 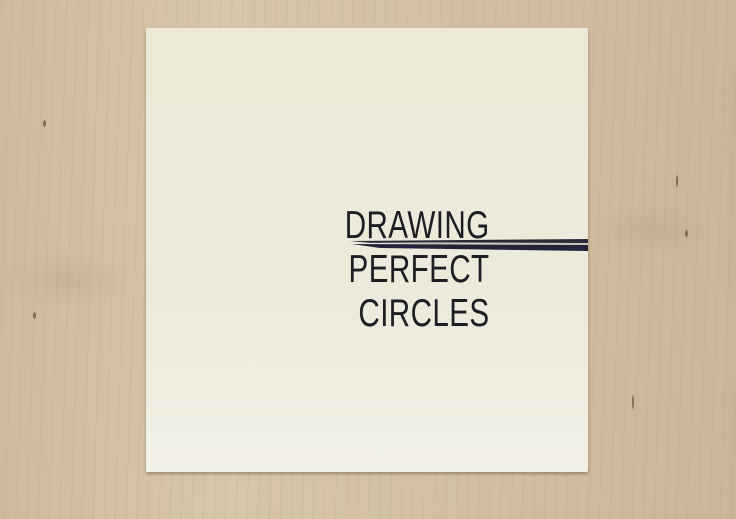 I want to click on pen-needle-image, so click(x=469, y=245).